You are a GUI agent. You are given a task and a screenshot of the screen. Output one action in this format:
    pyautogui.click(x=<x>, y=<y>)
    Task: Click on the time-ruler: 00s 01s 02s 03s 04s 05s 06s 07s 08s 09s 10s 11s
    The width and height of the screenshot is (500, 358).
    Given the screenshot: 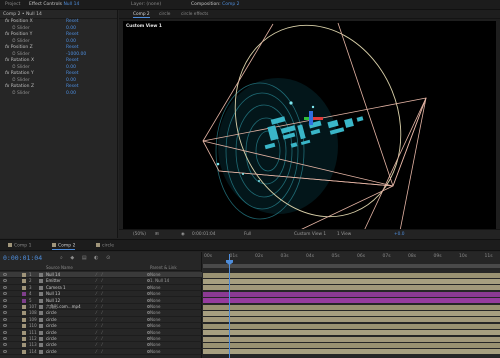 What is the action you would take?
    pyautogui.click(x=351, y=259)
    